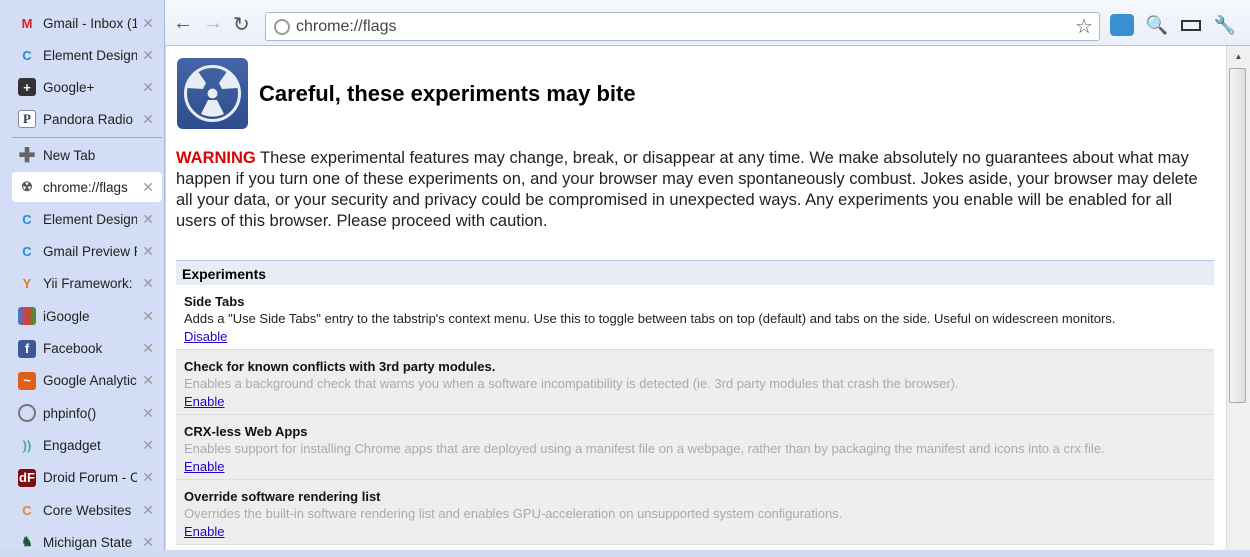 Image resolution: width=1250 pixels, height=557 pixels. Describe the element at coordinates (1225, 25) in the screenshot. I see `wrench-icon: 🔧` at that location.